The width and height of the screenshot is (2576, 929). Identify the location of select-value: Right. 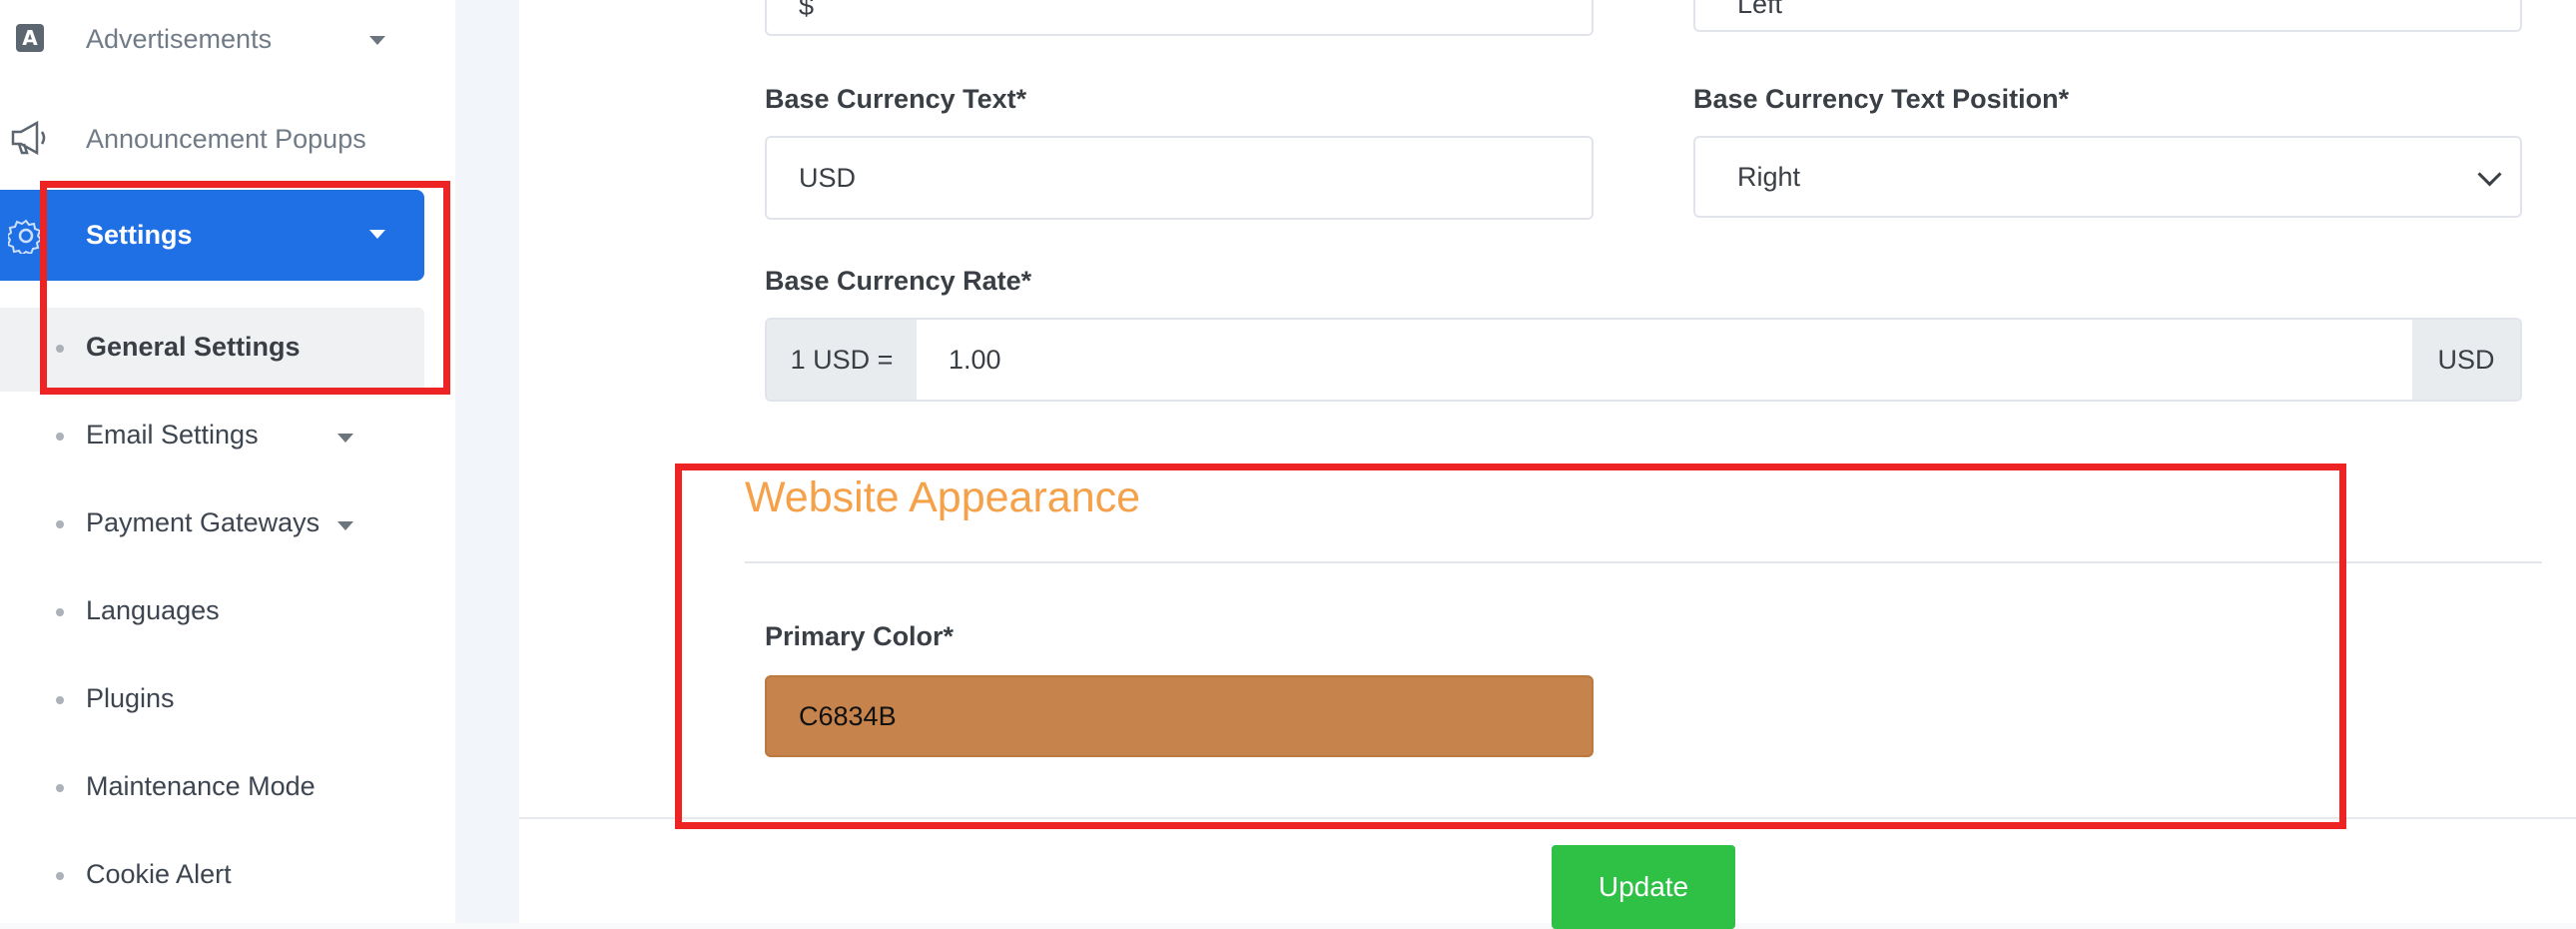
(1769, 176).